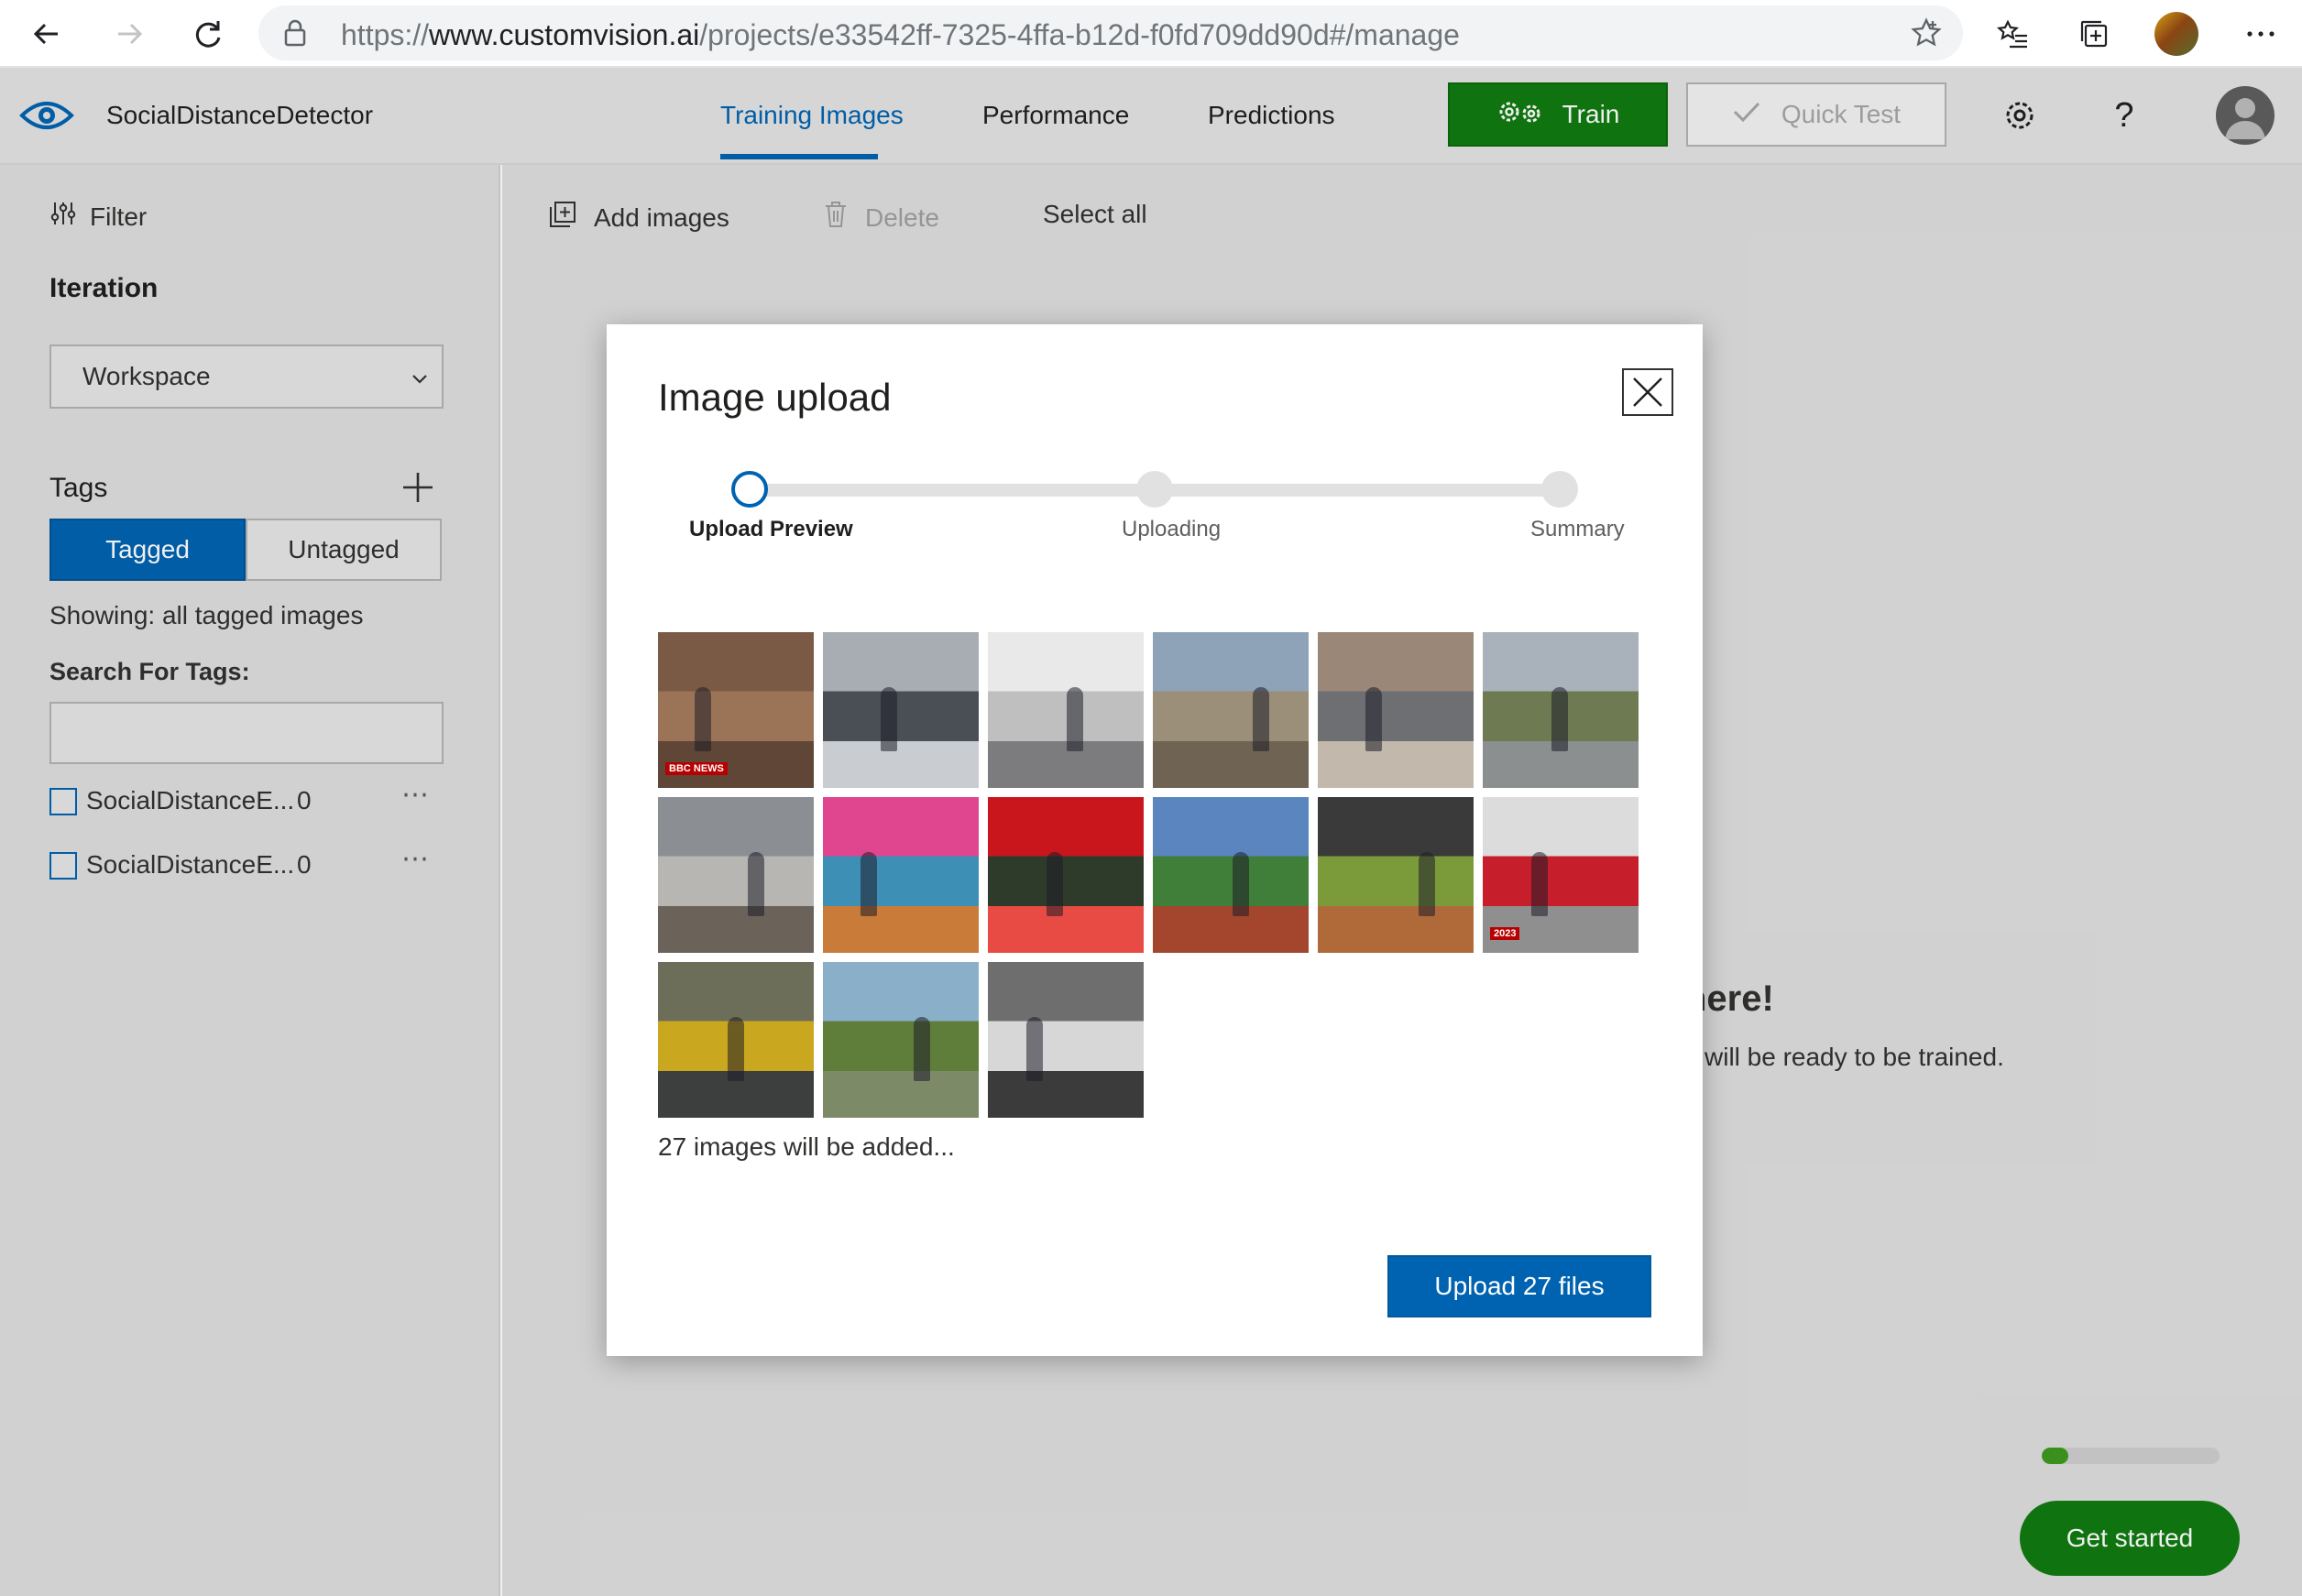 The height and width of the screenshot is (1596, 2302). I want to click on thumb-brick-wall-bench: BBC NEWS, so click(736, 710).